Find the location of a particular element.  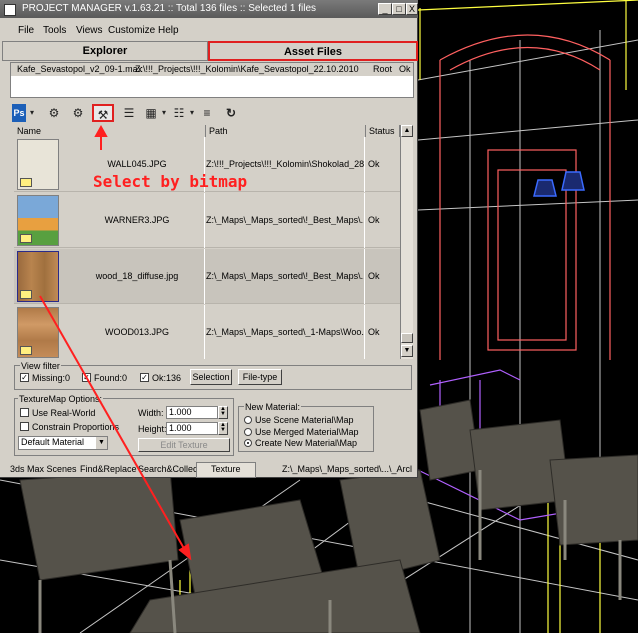

annotation-arrowhead-up is located at coordinates (101, 130).